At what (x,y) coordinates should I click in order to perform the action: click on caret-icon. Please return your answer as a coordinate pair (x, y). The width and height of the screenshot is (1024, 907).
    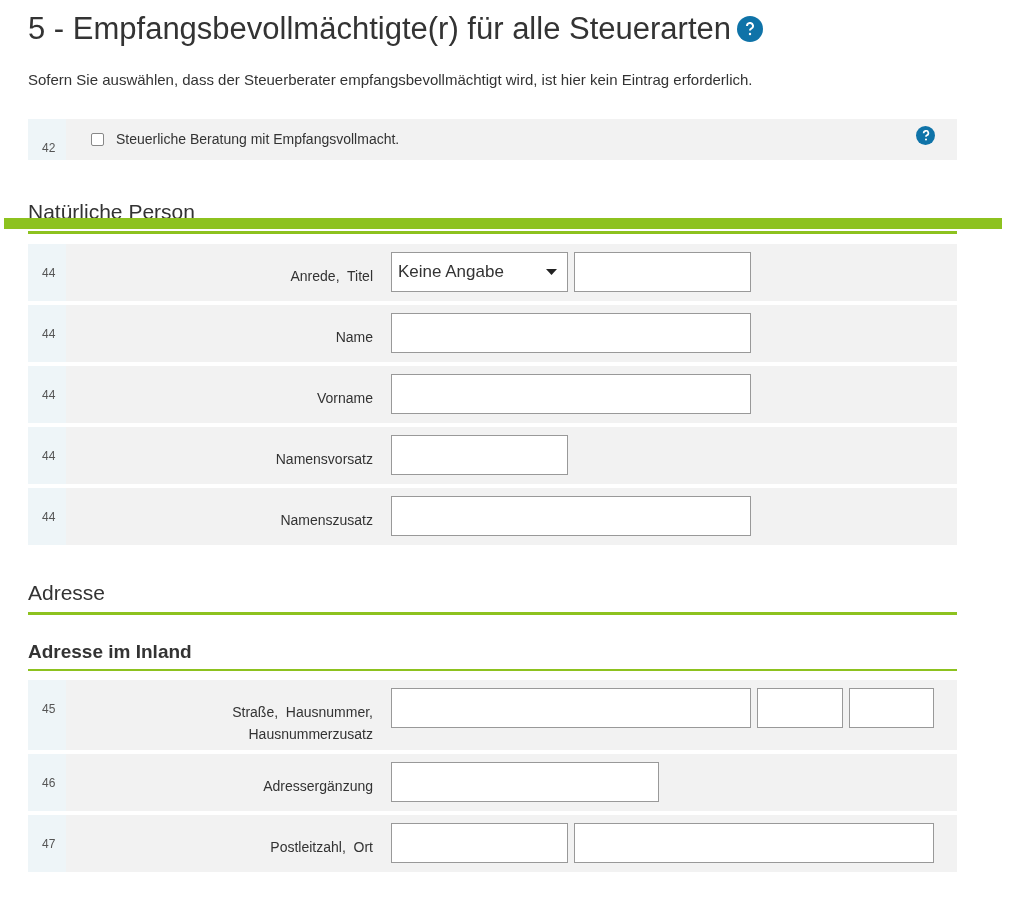
    Looking at the image, I should click on (551, 272).